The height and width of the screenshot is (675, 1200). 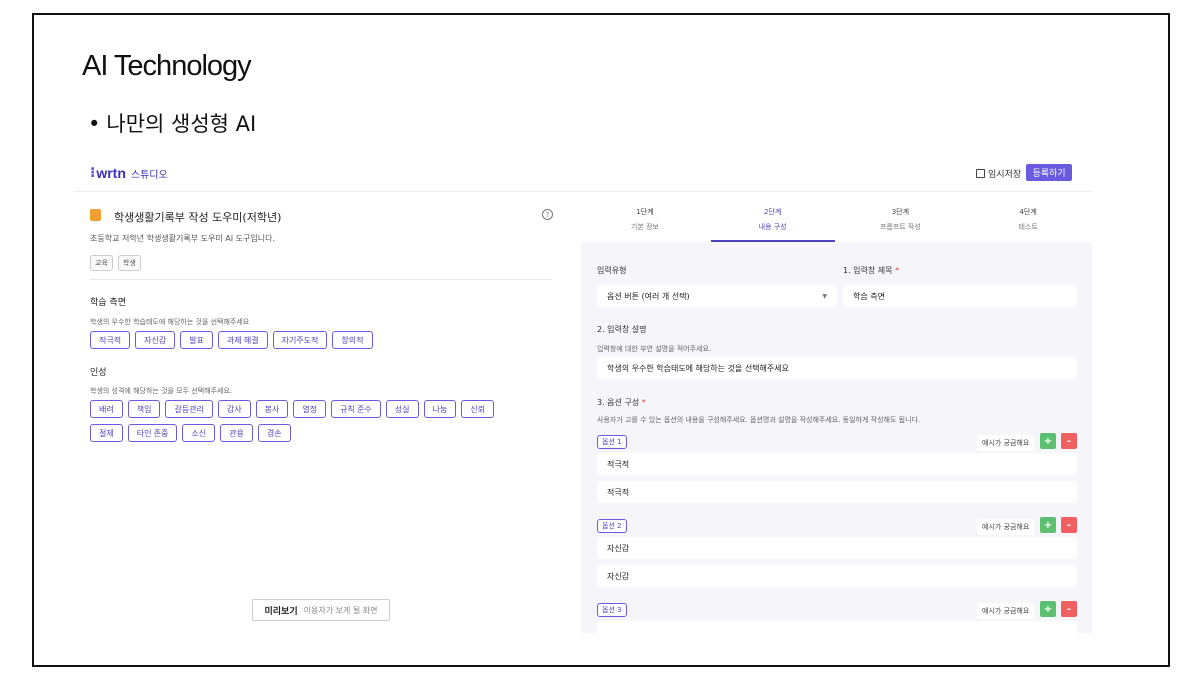 What do you see at coordinates (93, 173) in the screenshot?
I see `logo-mark-icon: ⁝` at bounding box center [93, 173].